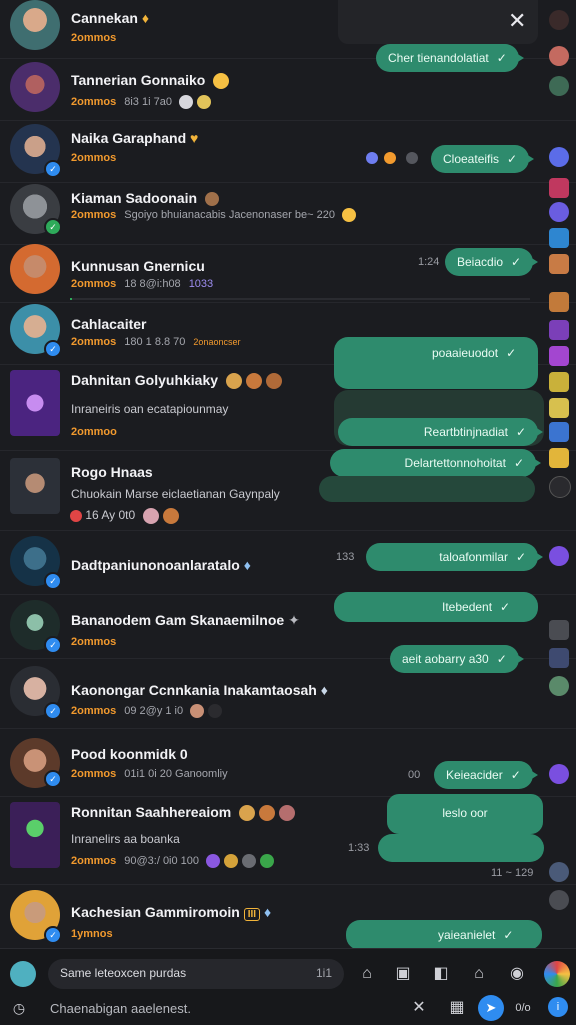 The width and height of the screenshot is (576, 1025). I want to click on chat-subtitle: 1ymnos, so click(92, 934).